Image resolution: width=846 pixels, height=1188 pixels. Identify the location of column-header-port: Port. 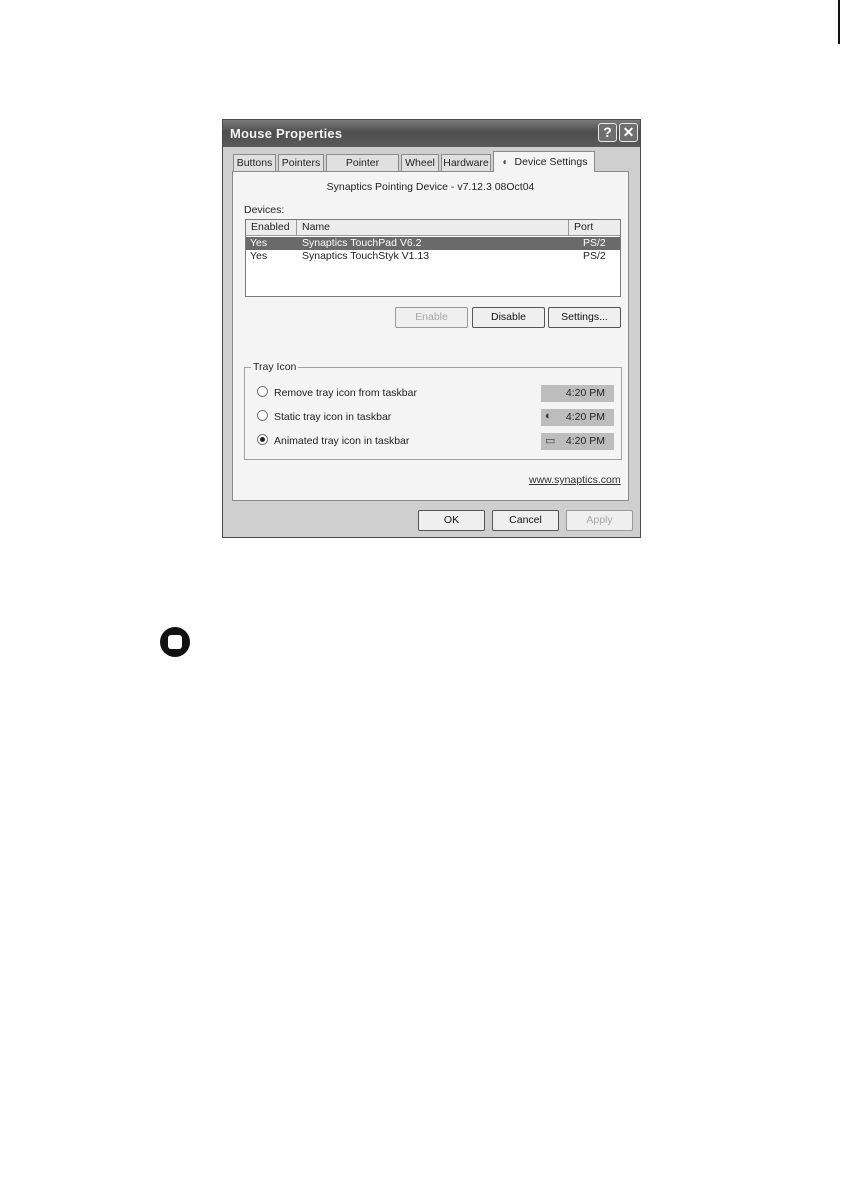
(594, 227).